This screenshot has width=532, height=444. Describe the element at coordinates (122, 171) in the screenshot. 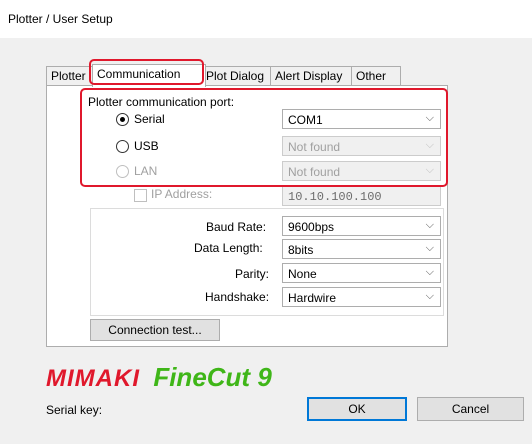

I see `lan-radio` at that location.